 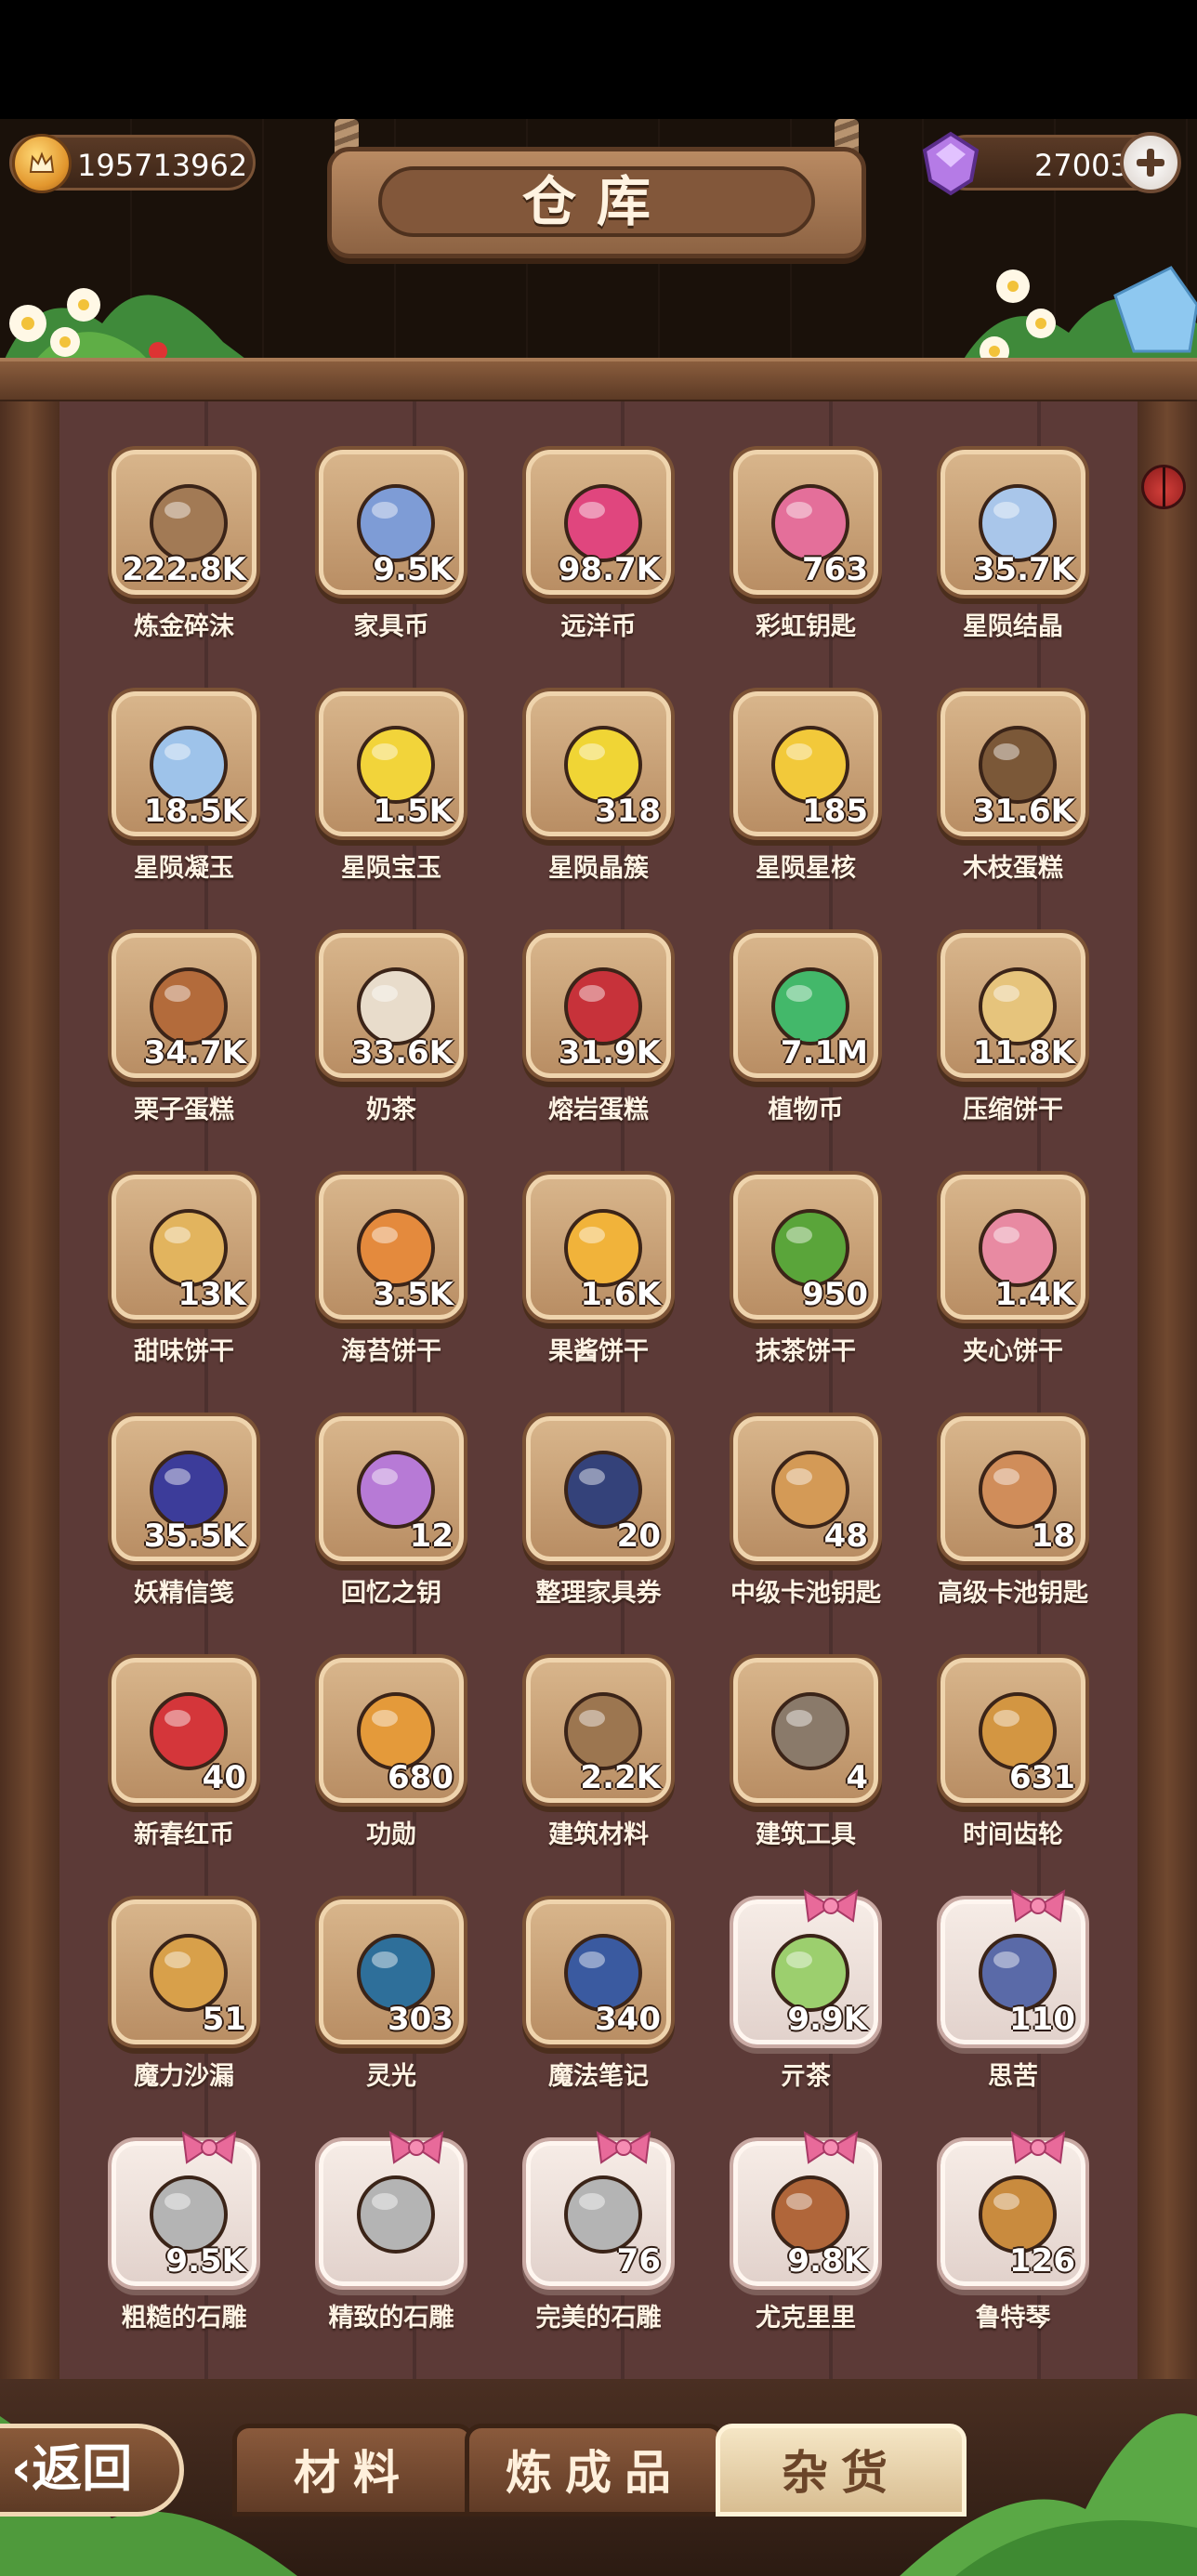 I want to click on item-count: 950, so click(x=835, y=1294).